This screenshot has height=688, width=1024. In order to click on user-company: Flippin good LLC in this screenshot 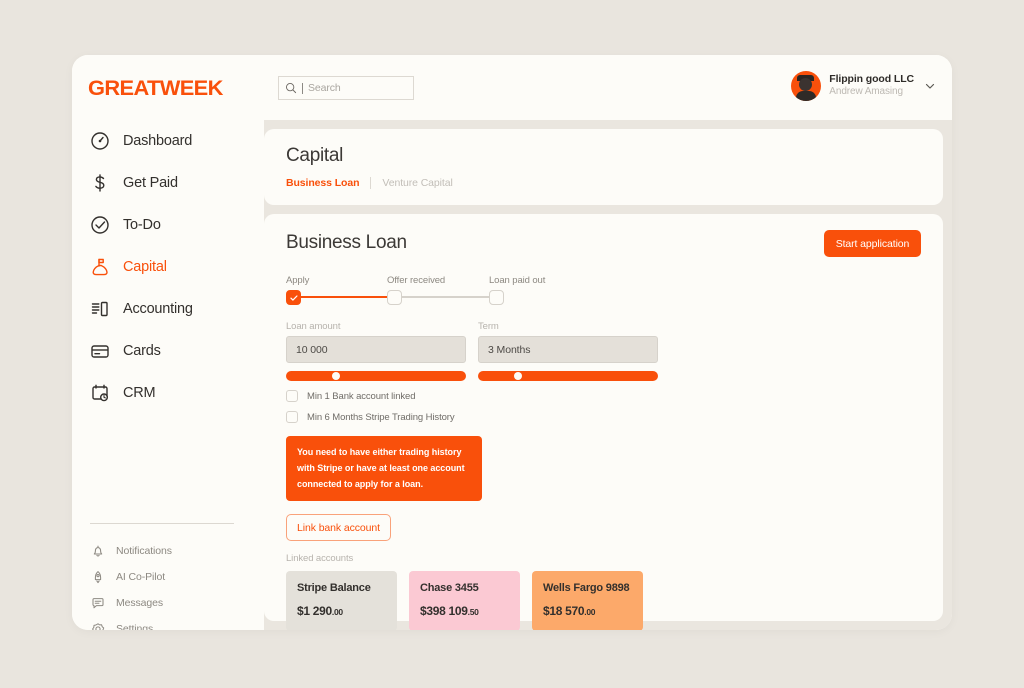, I will do `click(871, 79)`.